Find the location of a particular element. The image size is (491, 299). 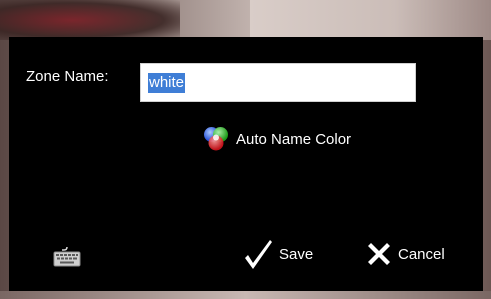

color-wheel-icon is located at coordinates (216, 139).